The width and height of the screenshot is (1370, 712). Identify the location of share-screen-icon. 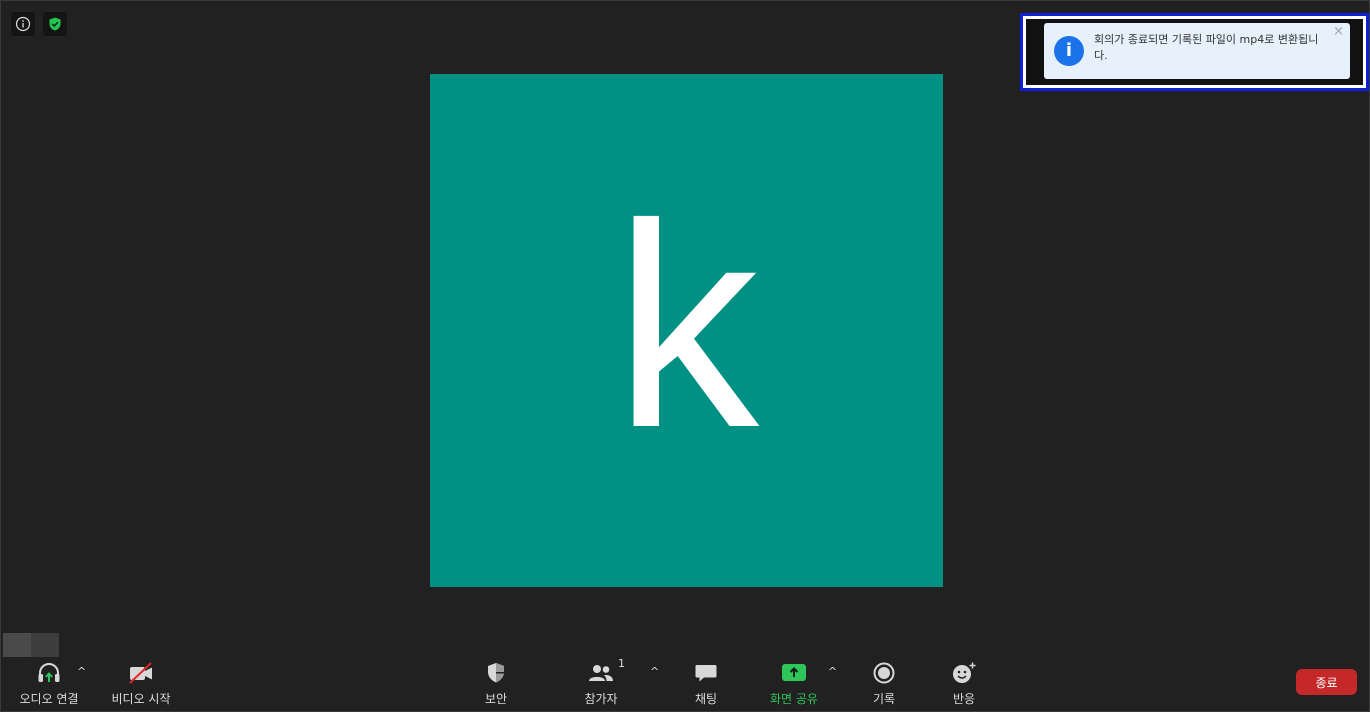
(794, 673).